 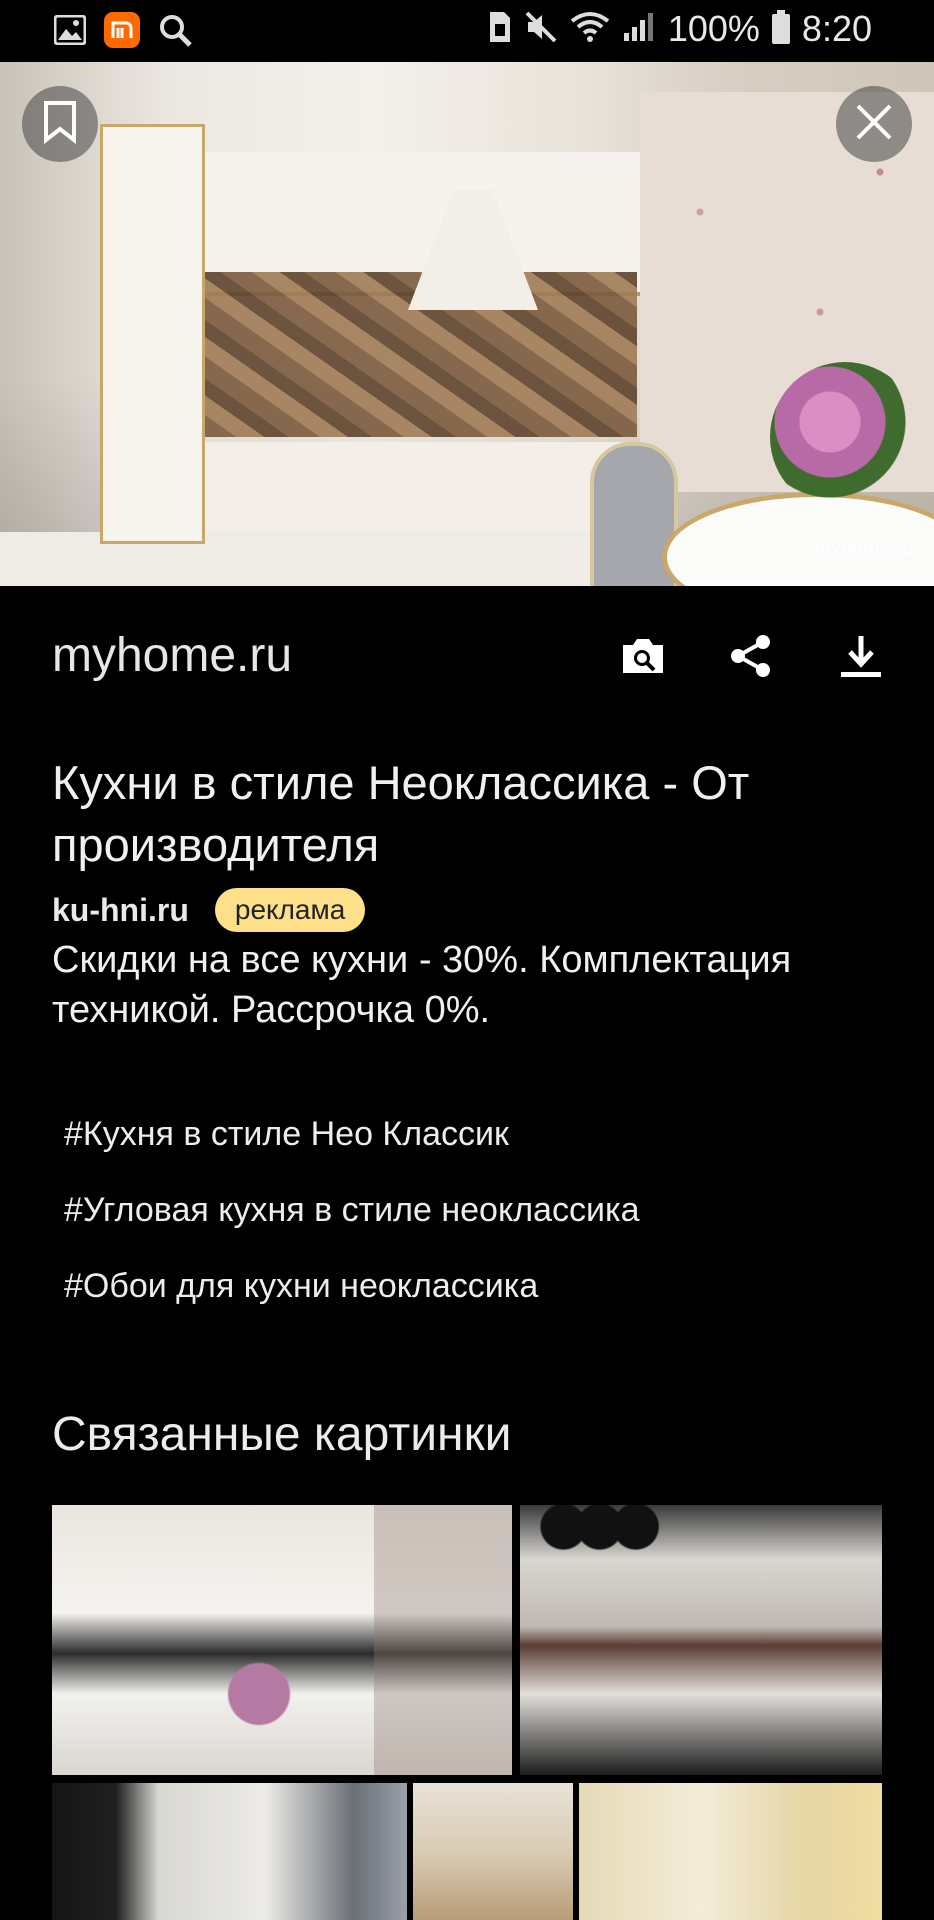 I want to click on download-button, so click(x=861, y=658).